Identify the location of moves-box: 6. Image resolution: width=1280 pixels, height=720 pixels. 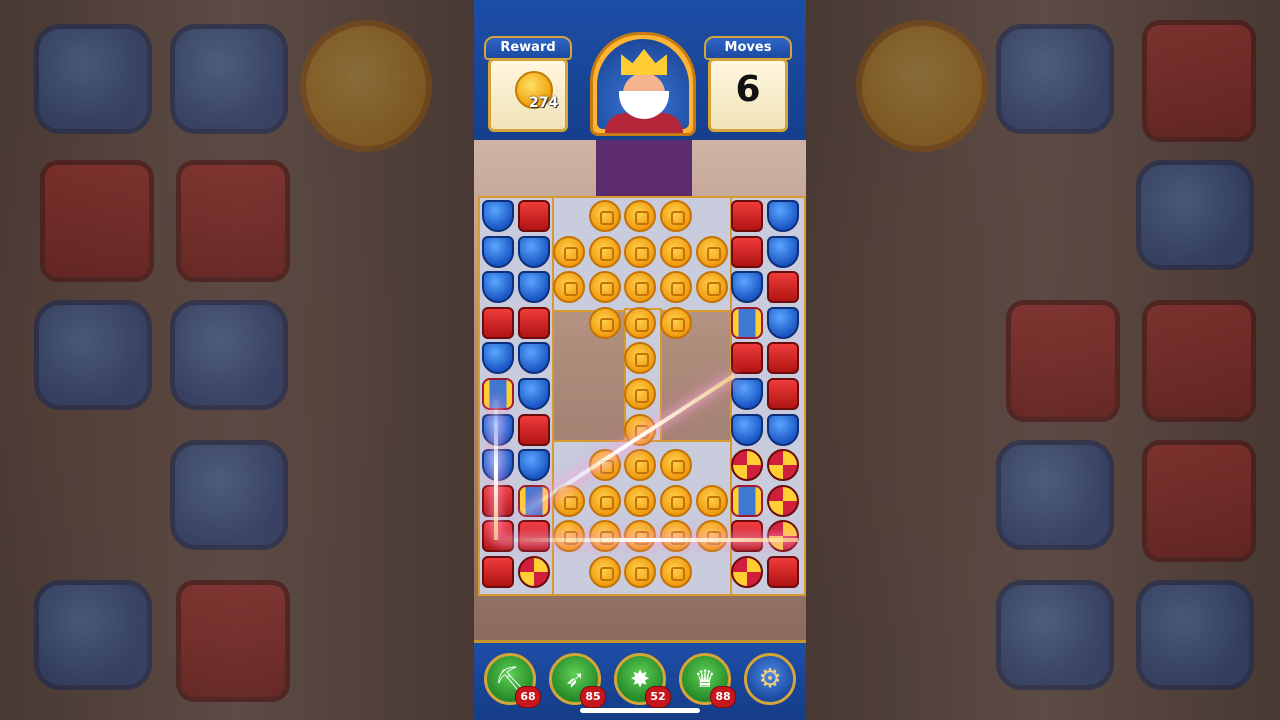
(748, 95).